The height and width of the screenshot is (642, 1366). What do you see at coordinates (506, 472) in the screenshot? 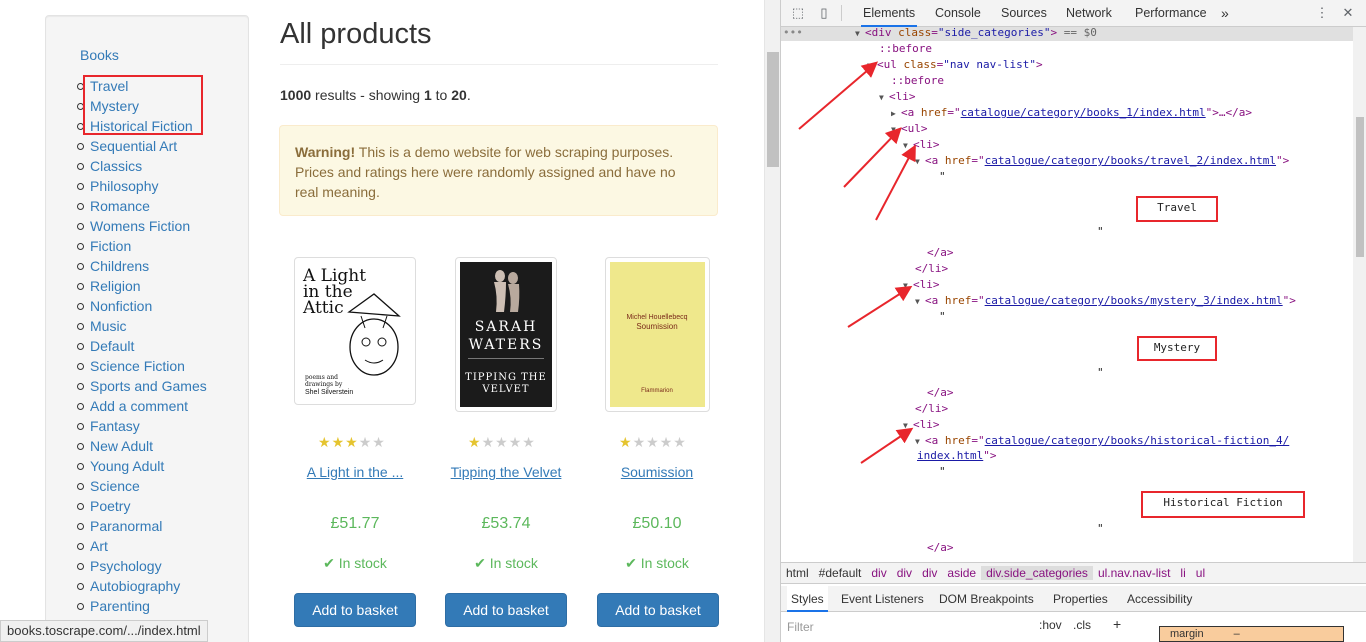
I see `product-title-link: Tipping the Velvet` at bounding box center [506, 472].